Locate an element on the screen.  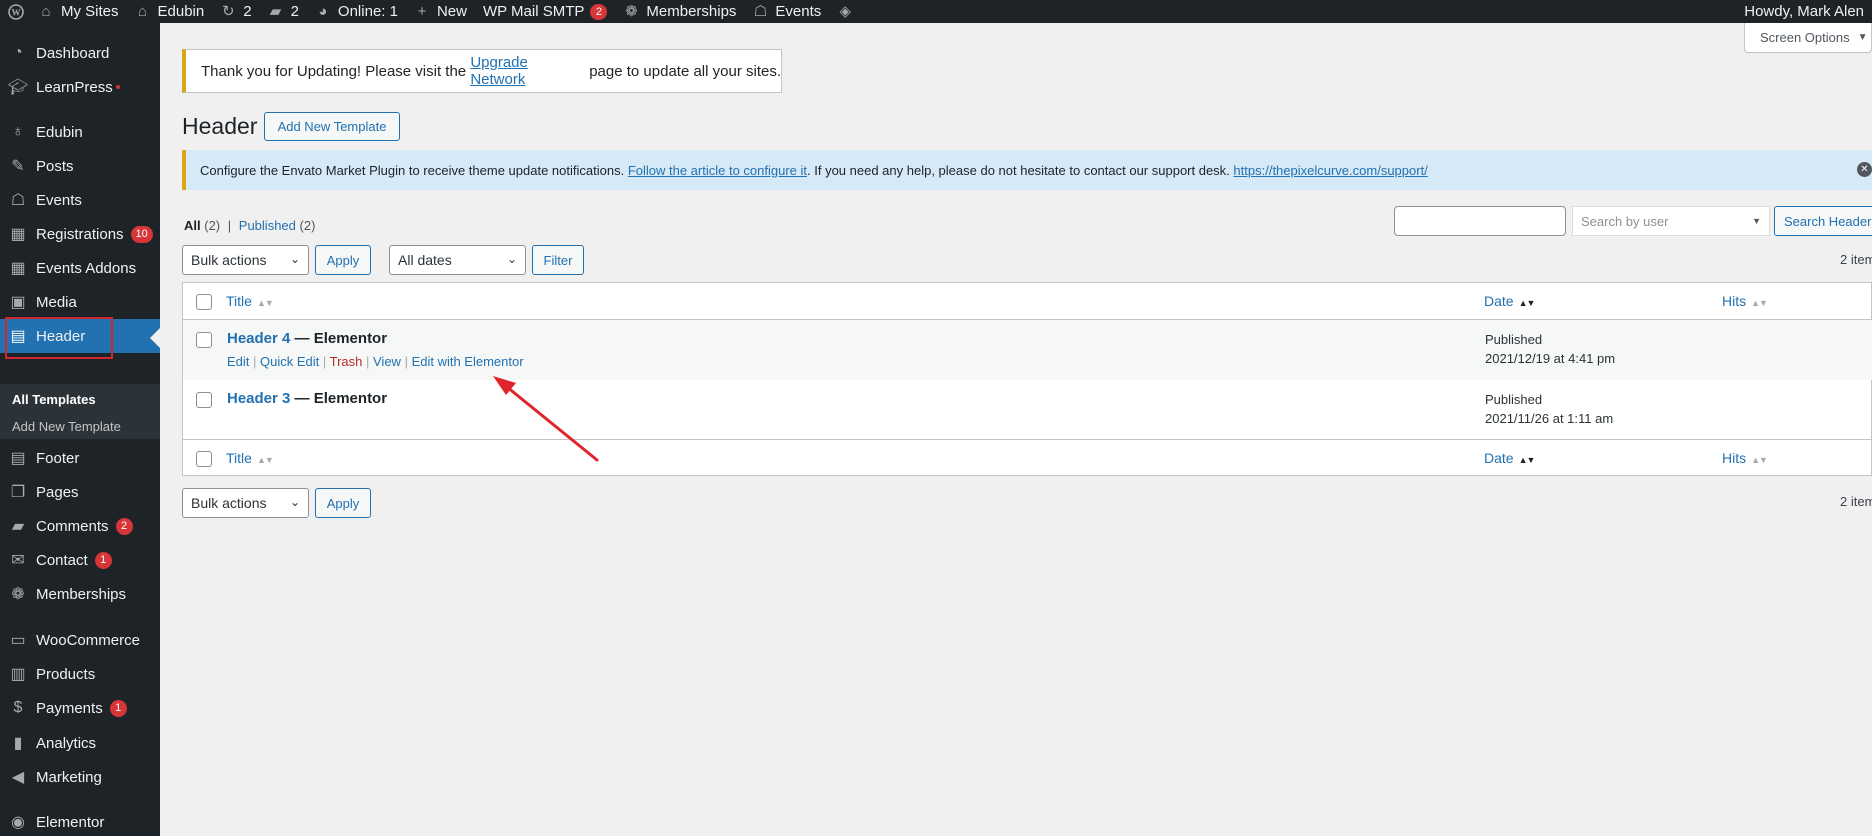
table-footer: Title ▲▼ Date ▲▼ Hits ▲▼ is located at coordinates (1027, 457).